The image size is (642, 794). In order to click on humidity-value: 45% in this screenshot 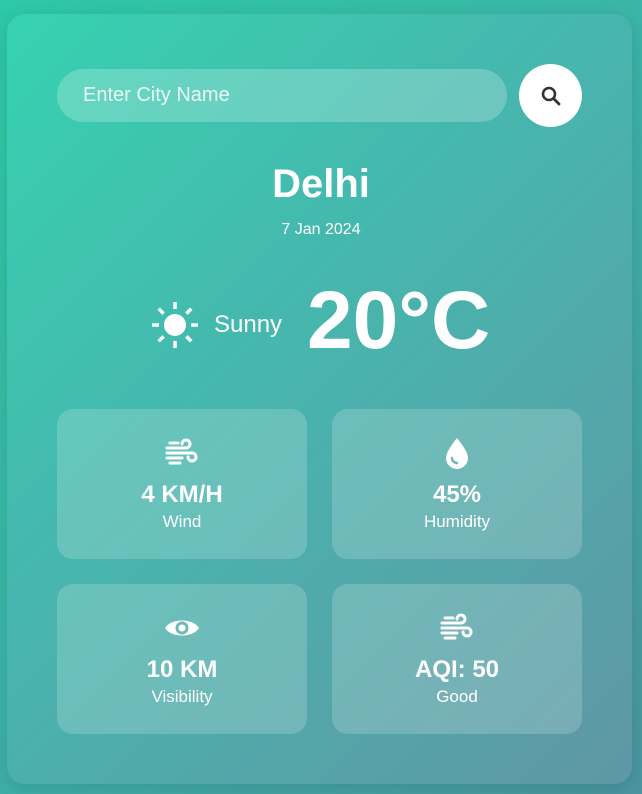, I will do `click(457, 494)`.